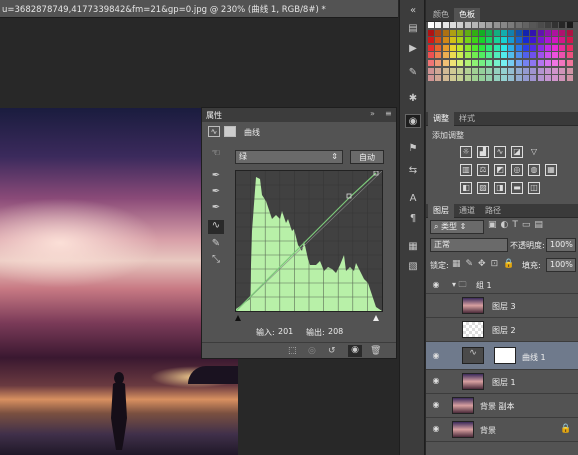 The image size is (578, 455). What do you see at coordinates (517, 170) in the screenshot?
I see `photo-filter-icon: ◎` at bounding box center [517, 170].